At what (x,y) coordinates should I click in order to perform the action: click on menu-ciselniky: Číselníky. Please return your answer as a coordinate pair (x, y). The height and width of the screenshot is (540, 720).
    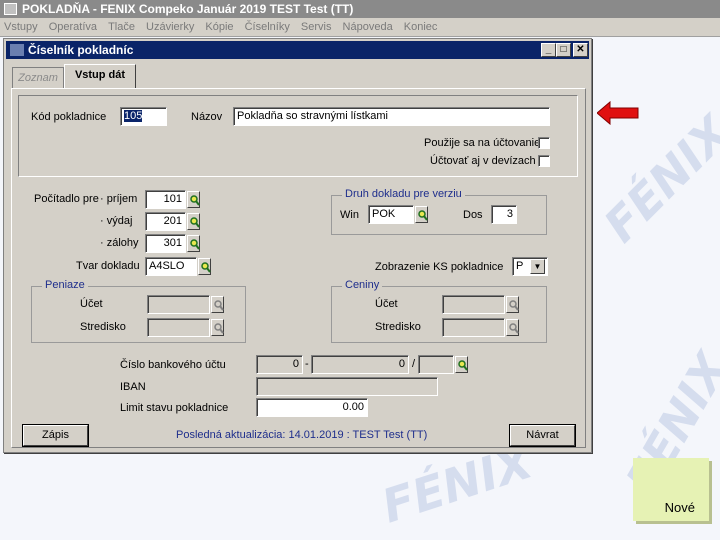
    Looking at the image, I should click on (267, 27).